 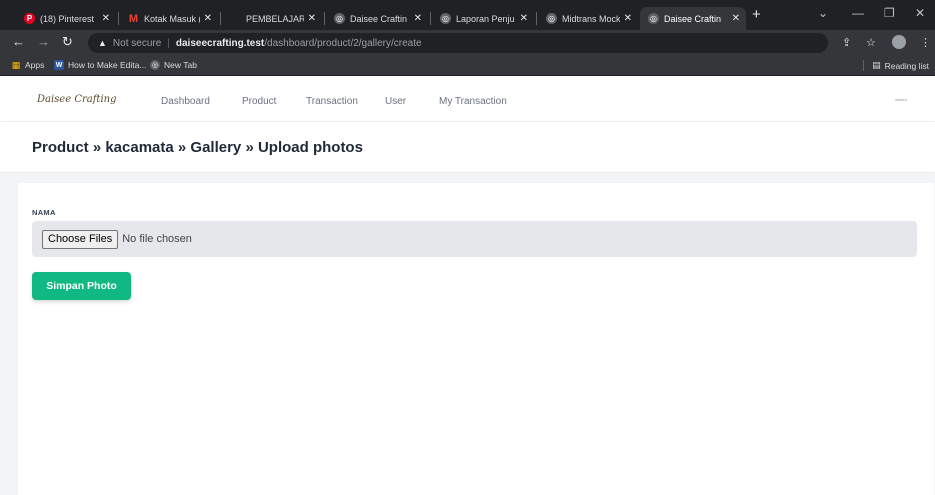 What do you see at coordinates (485, 18) in the screenshot?
I see `tab-title: Laporan Penju` at bounding box center [485, 18].